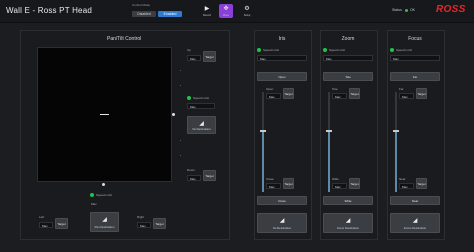  Describe the element at coordinates (201, 129) in the screenshot. I see `tilt-destination-label: No Destination` at that location.